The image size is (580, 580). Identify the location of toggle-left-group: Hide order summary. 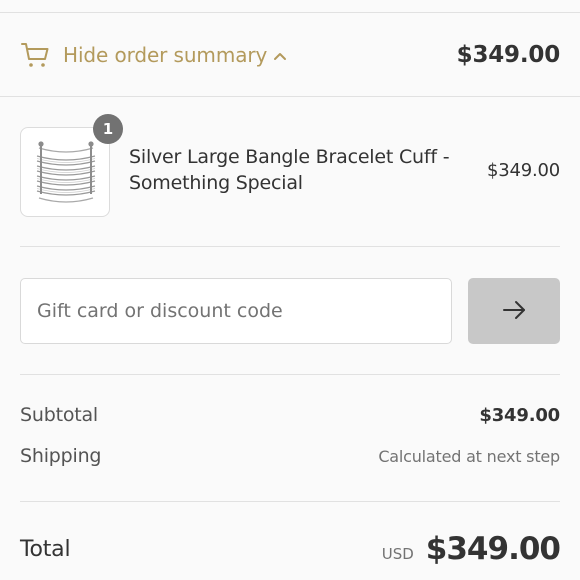
(153, 55).